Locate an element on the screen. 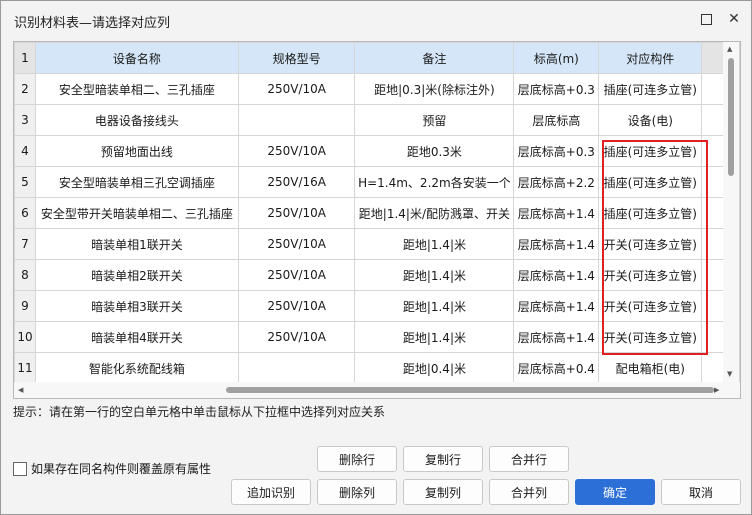 The width and height of the screenshot is (752, 515). table-cell: 设备(电) is located at coordinates (650, 120).